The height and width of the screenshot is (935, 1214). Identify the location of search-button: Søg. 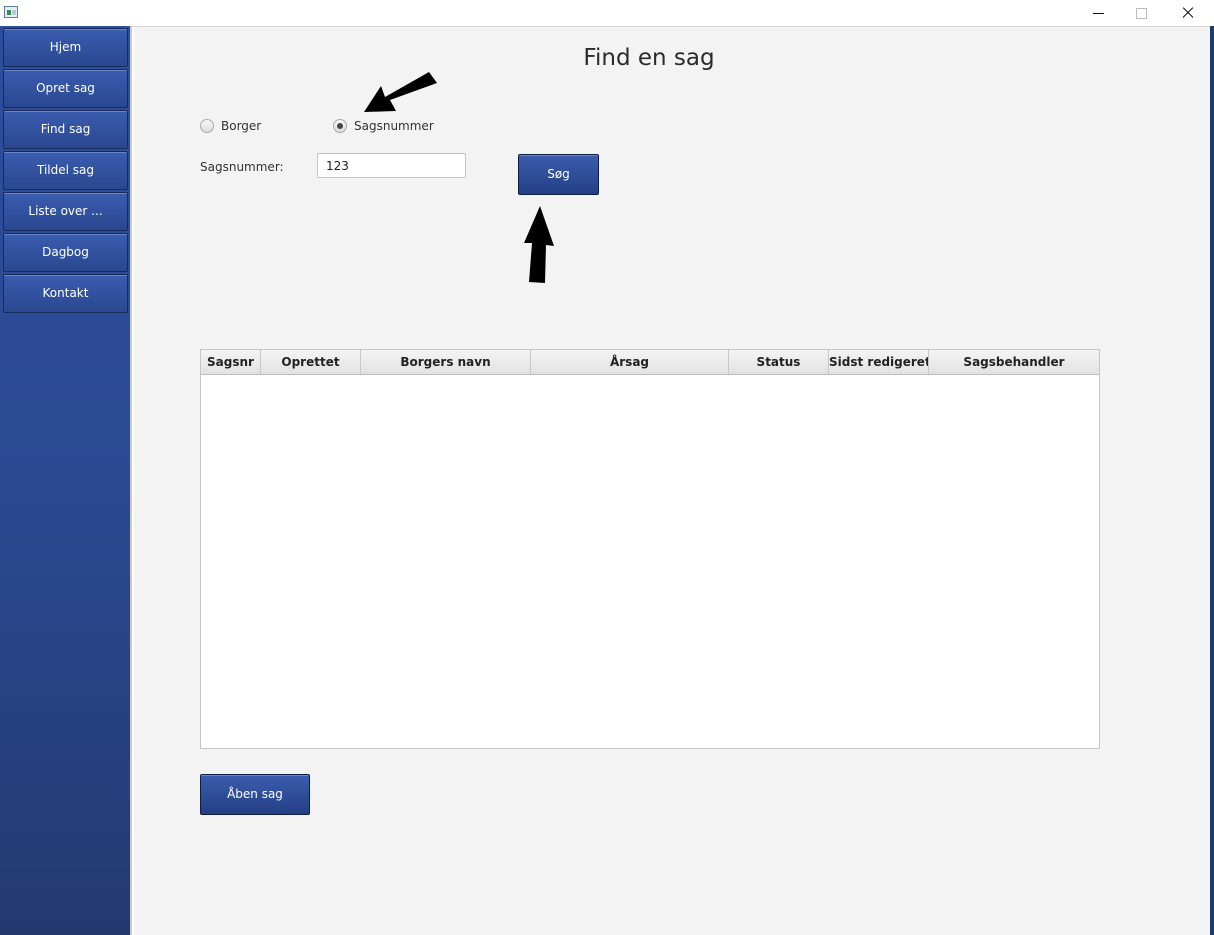
(558, 174).